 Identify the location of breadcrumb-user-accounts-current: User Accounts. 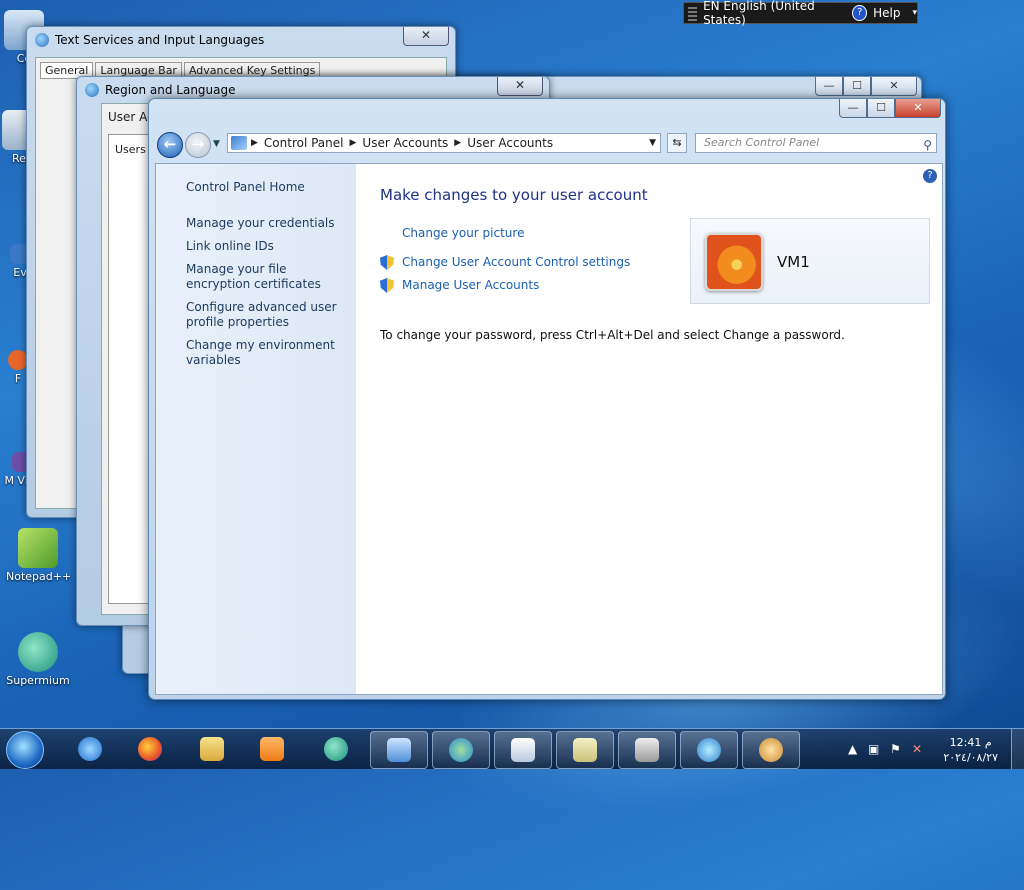
(510, 143).